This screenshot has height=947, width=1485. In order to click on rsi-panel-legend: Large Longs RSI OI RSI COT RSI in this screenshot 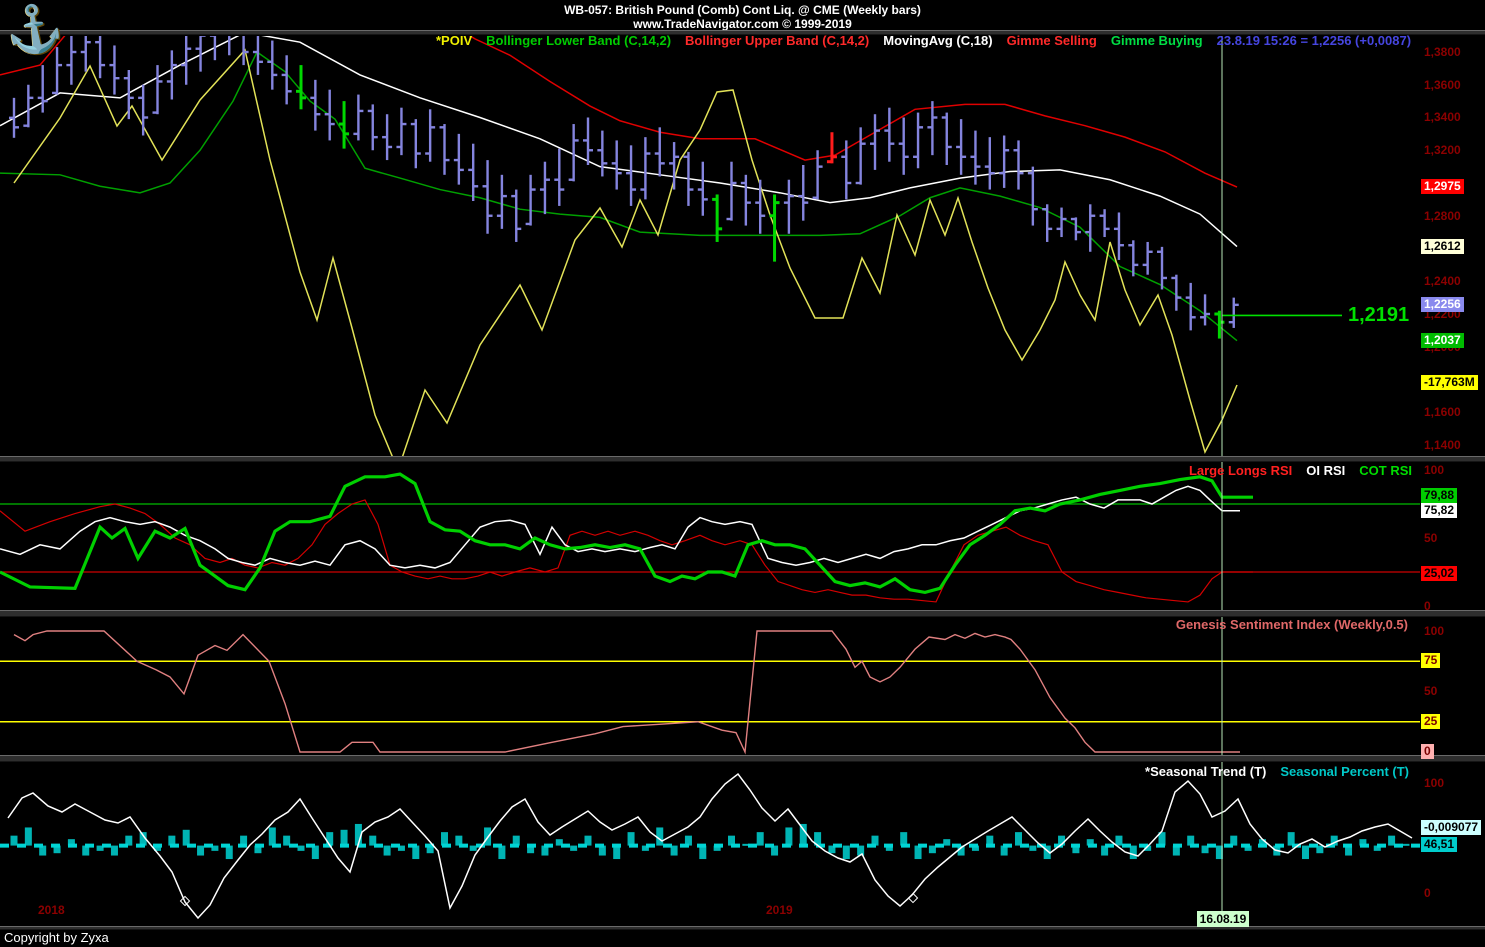, I will do `click(1300, 470)`.